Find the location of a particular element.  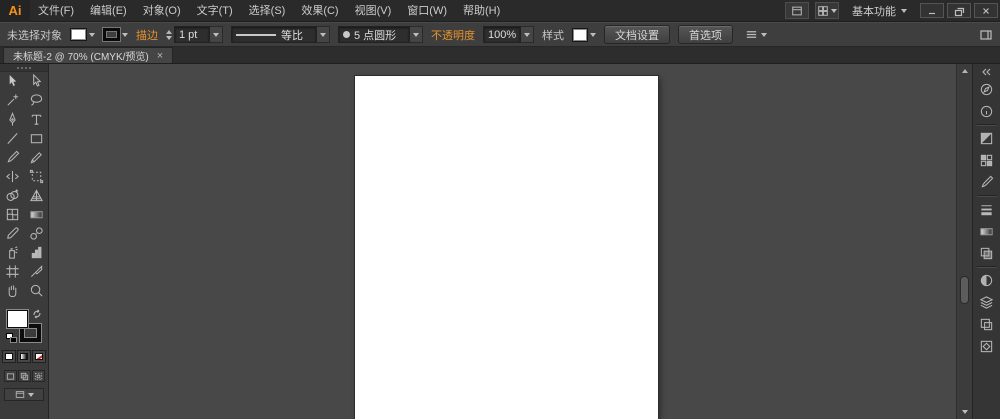

opacity-dropdown is located at coordinates (527, 34).